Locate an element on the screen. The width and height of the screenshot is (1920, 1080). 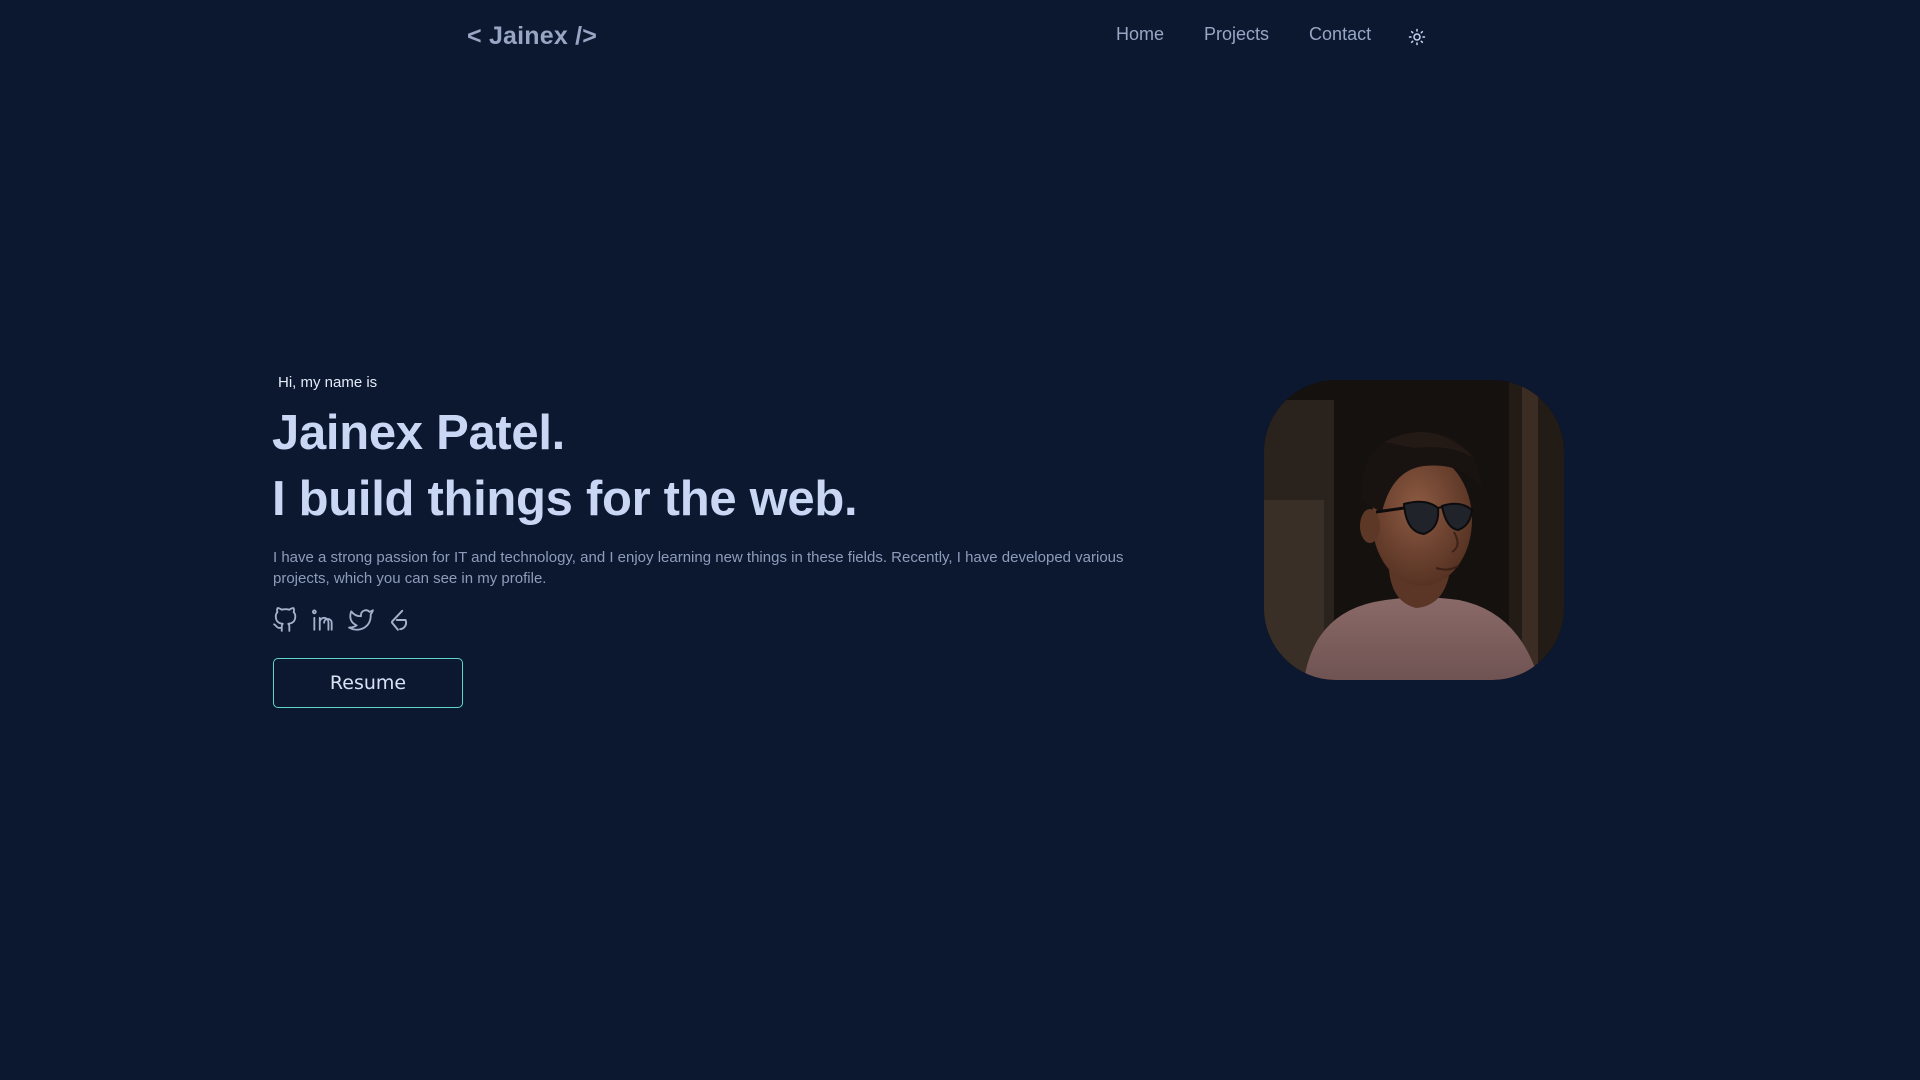
github-link is located at coordinates (285, 620).